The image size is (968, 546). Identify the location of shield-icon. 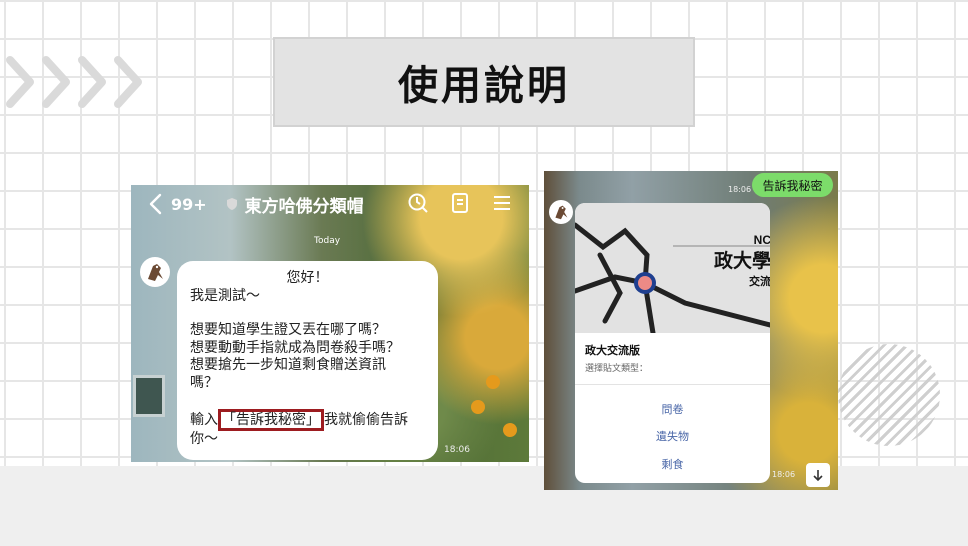
(231, 204).